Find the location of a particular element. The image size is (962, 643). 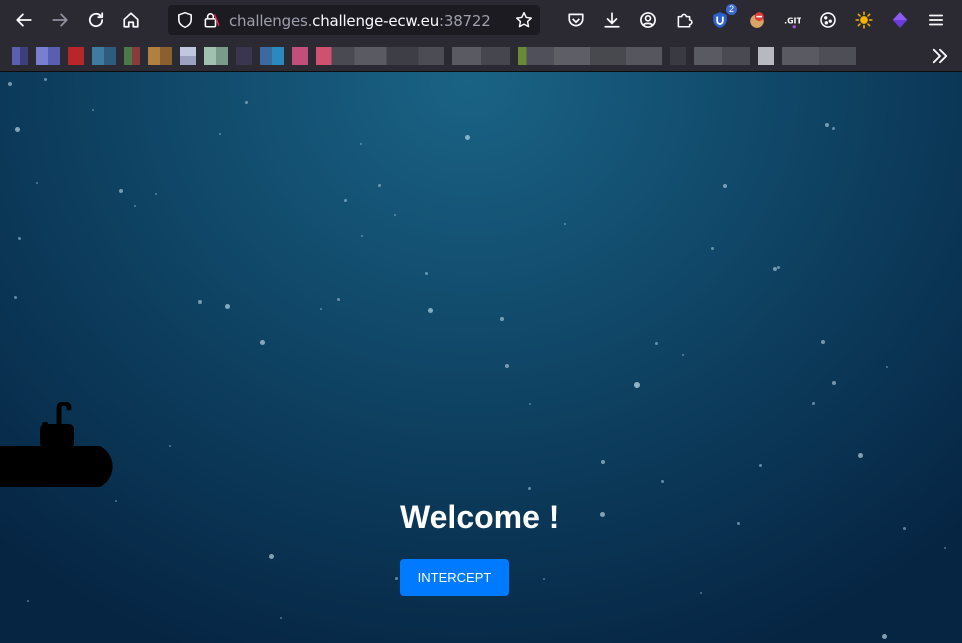

downloads-icon is located at coordinates (612, 20).